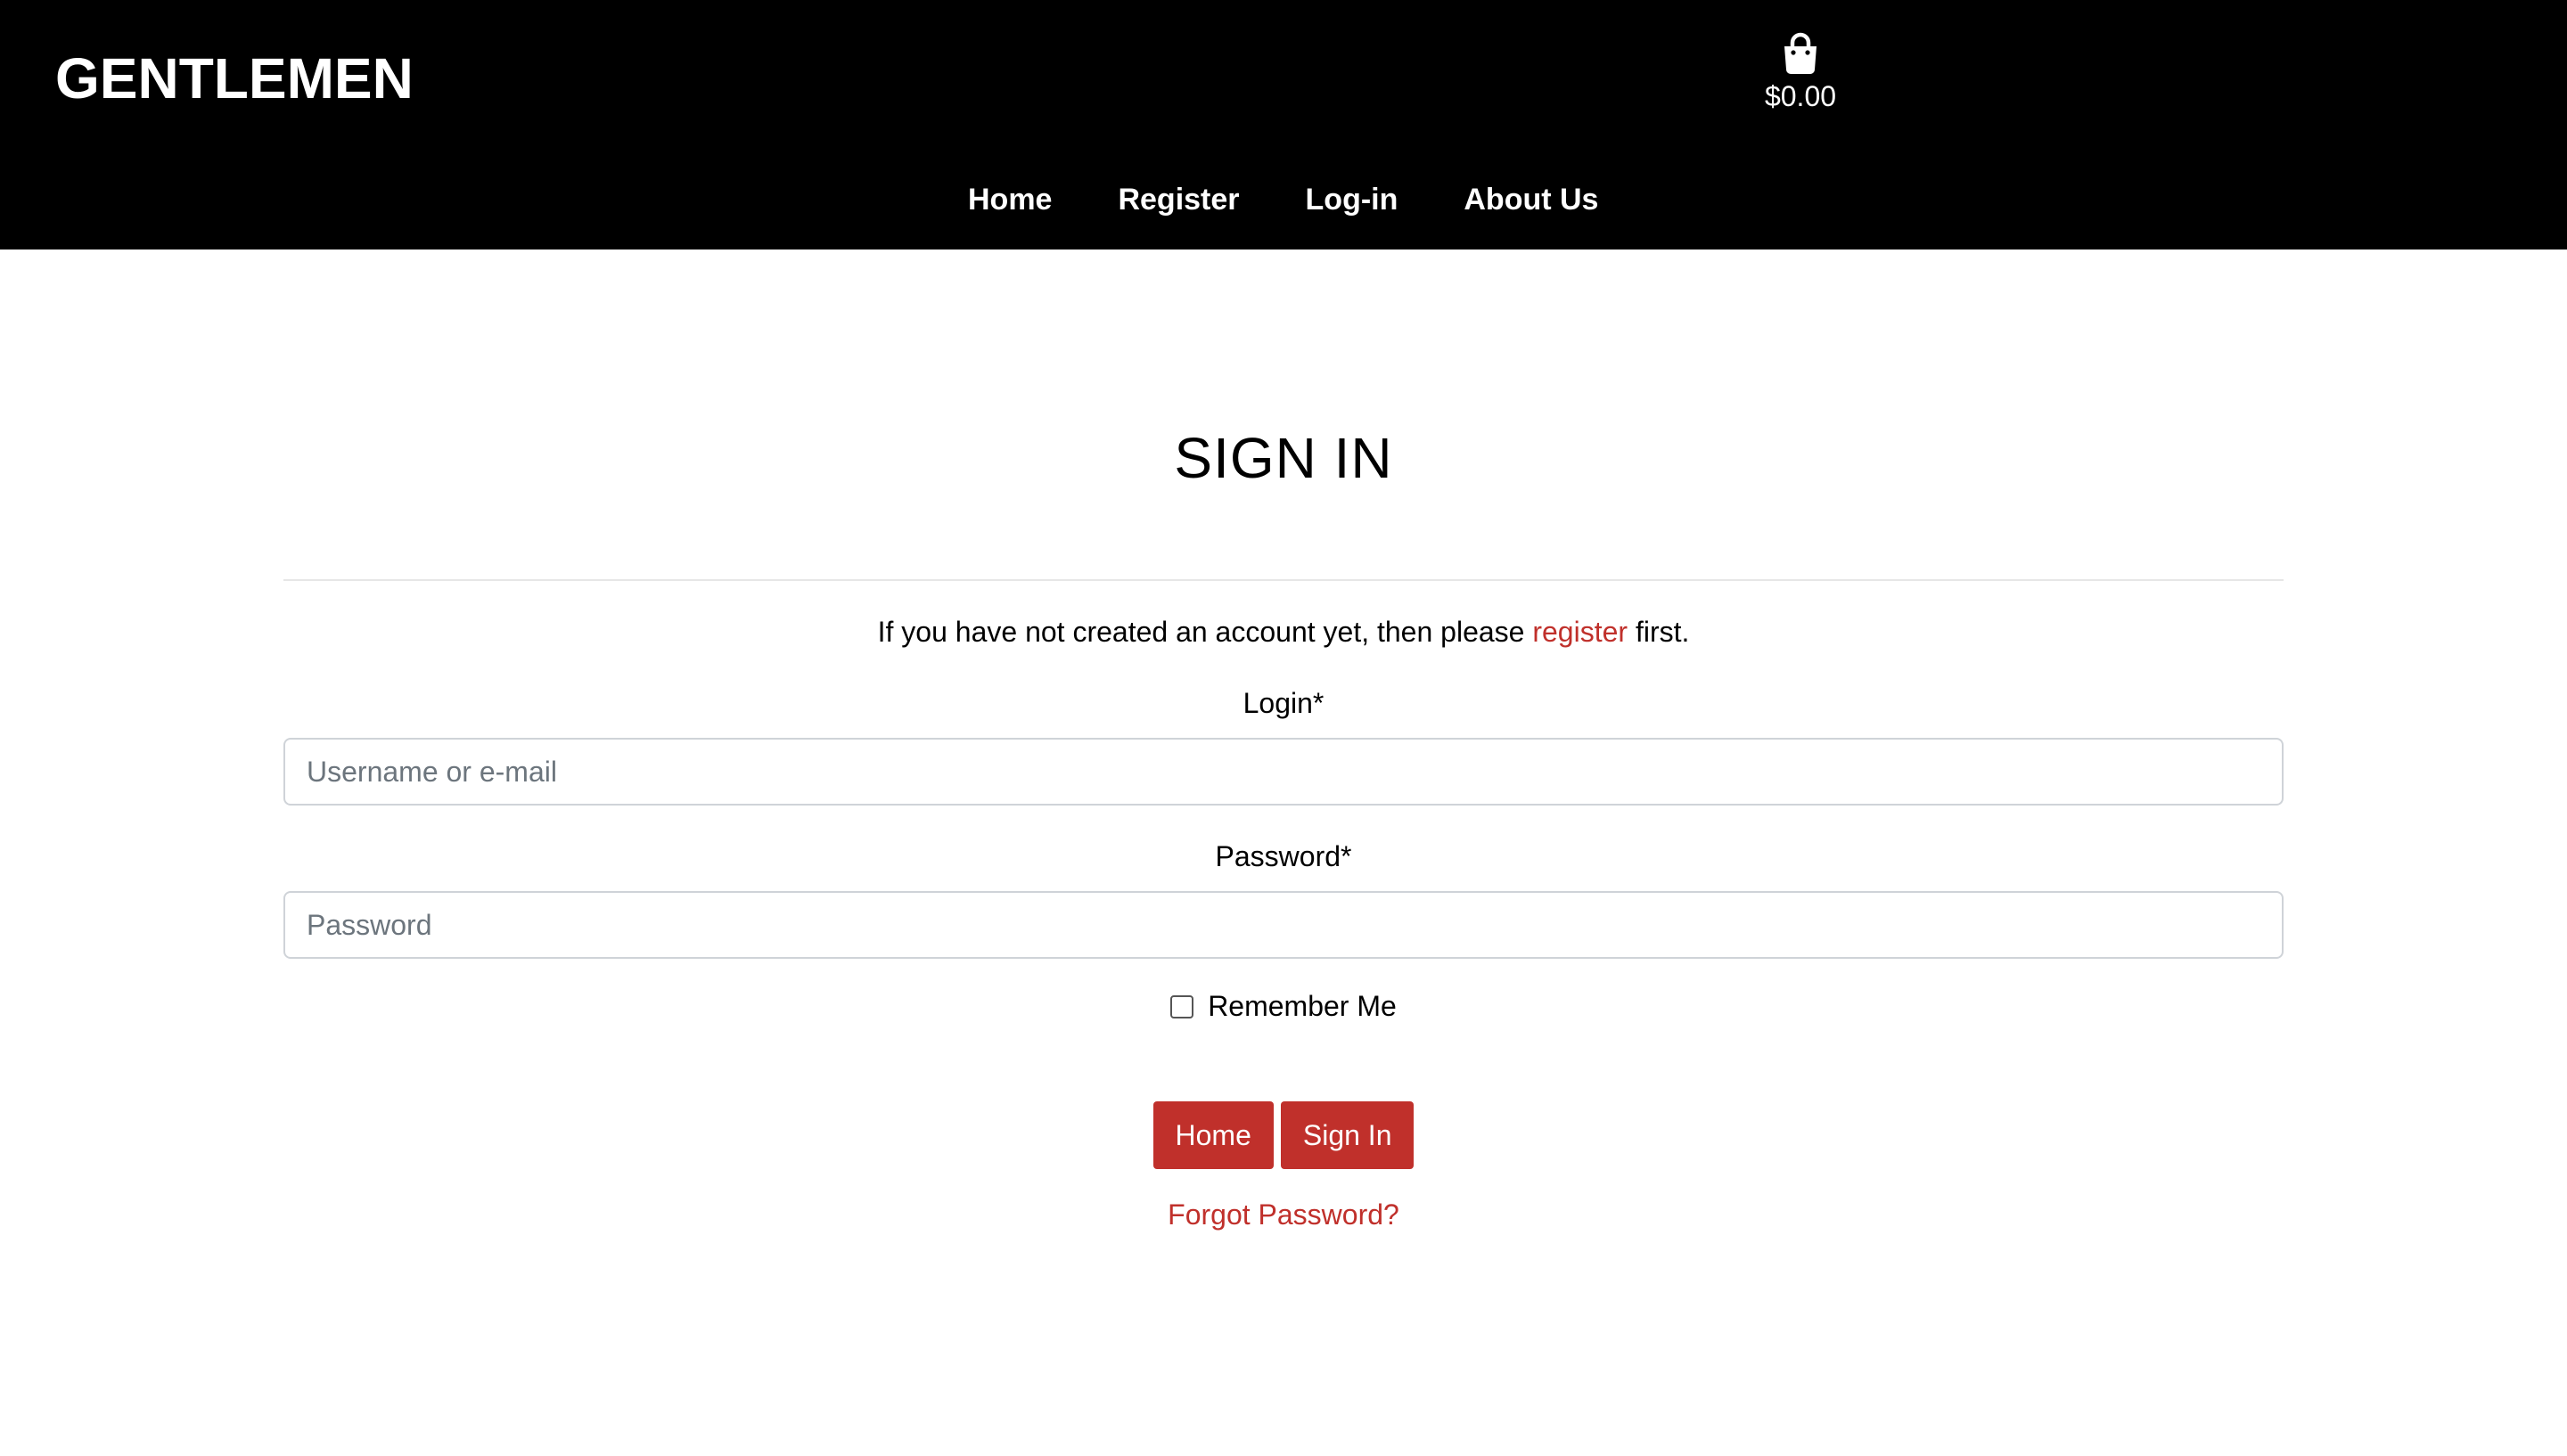 Image resolution: width=2567 pixels, height=1456 pixels. I want to click on password-label: Password*, so click(1283, 856).